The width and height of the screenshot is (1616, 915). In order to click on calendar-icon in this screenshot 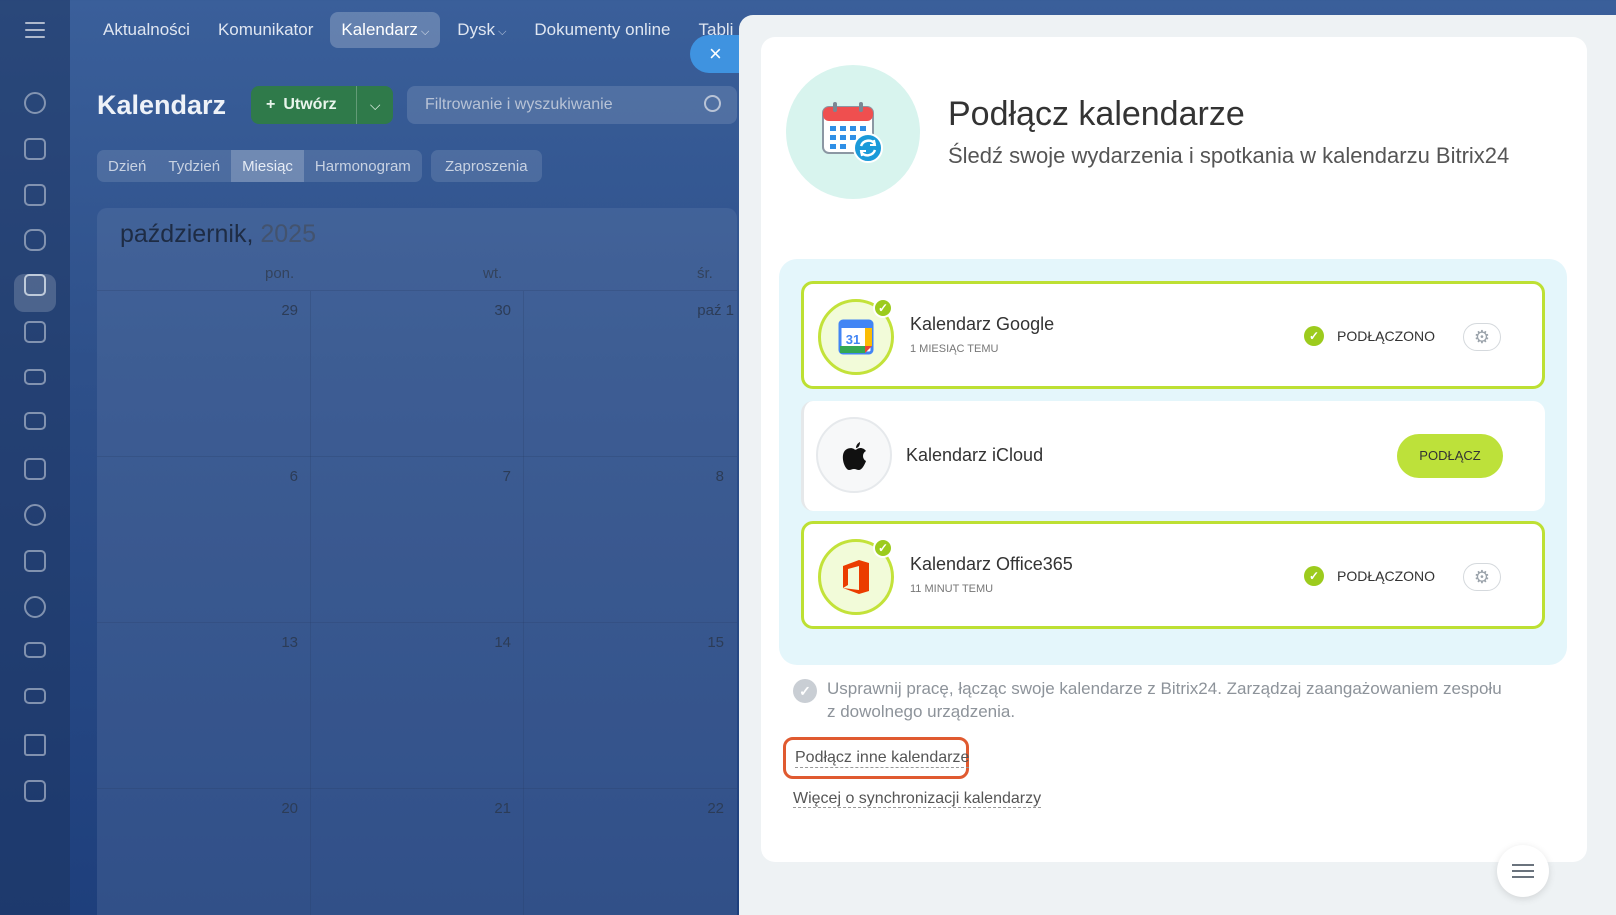, I will do `click(35, 285)`.